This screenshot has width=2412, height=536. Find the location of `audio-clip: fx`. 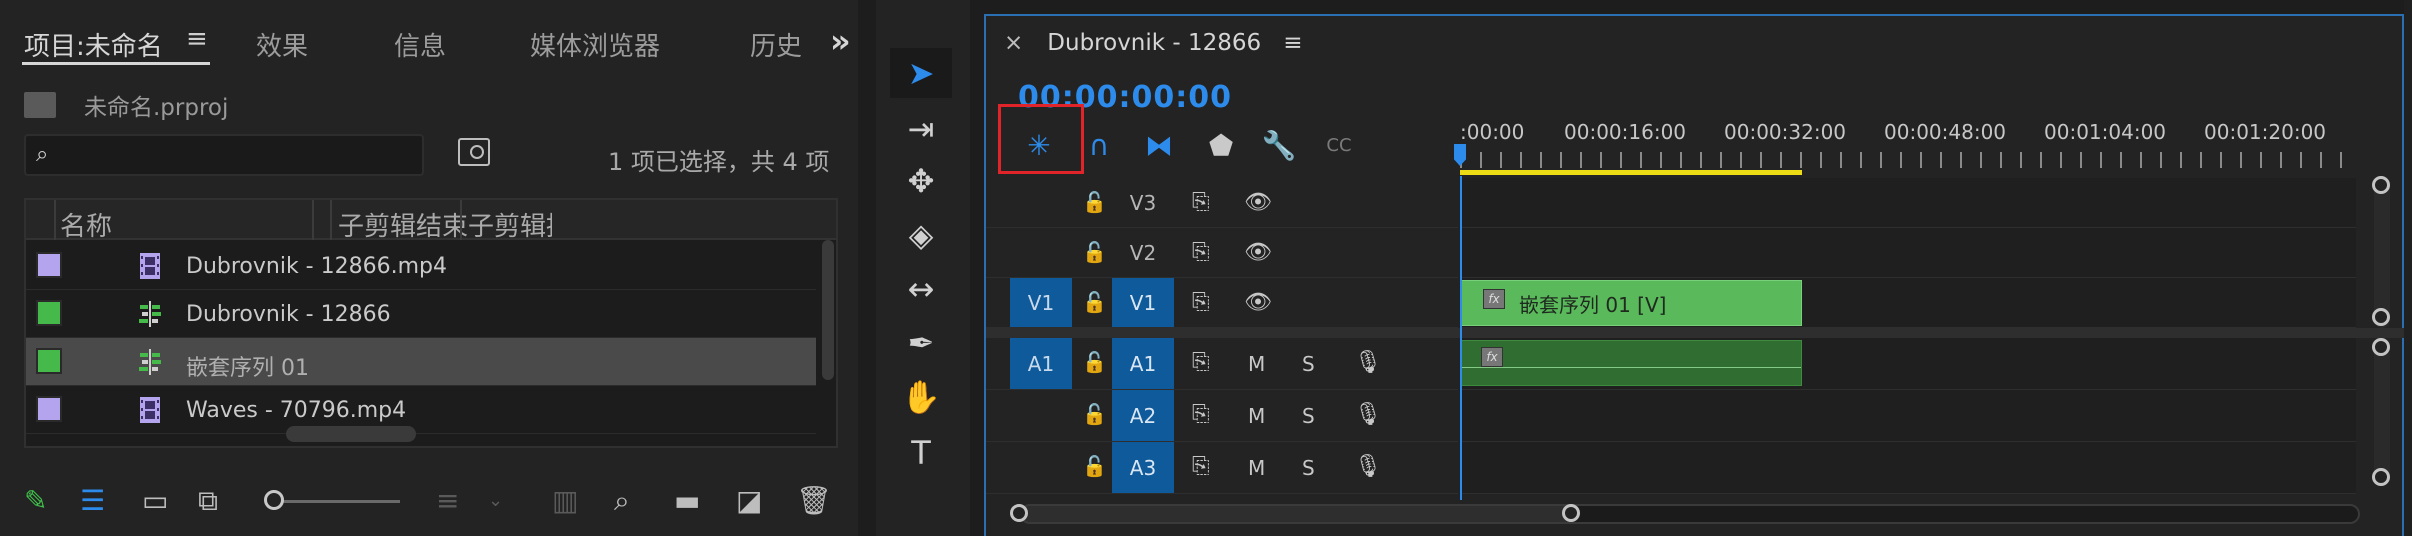

audio-clip: fx is located at coordinates (1631, 363).